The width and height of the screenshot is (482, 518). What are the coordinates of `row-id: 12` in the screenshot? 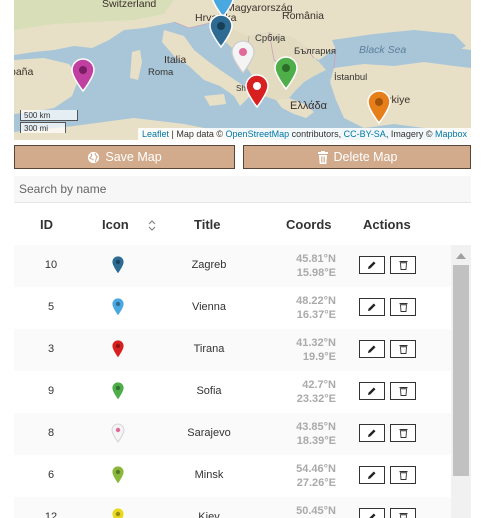 It's located at (51, 514).